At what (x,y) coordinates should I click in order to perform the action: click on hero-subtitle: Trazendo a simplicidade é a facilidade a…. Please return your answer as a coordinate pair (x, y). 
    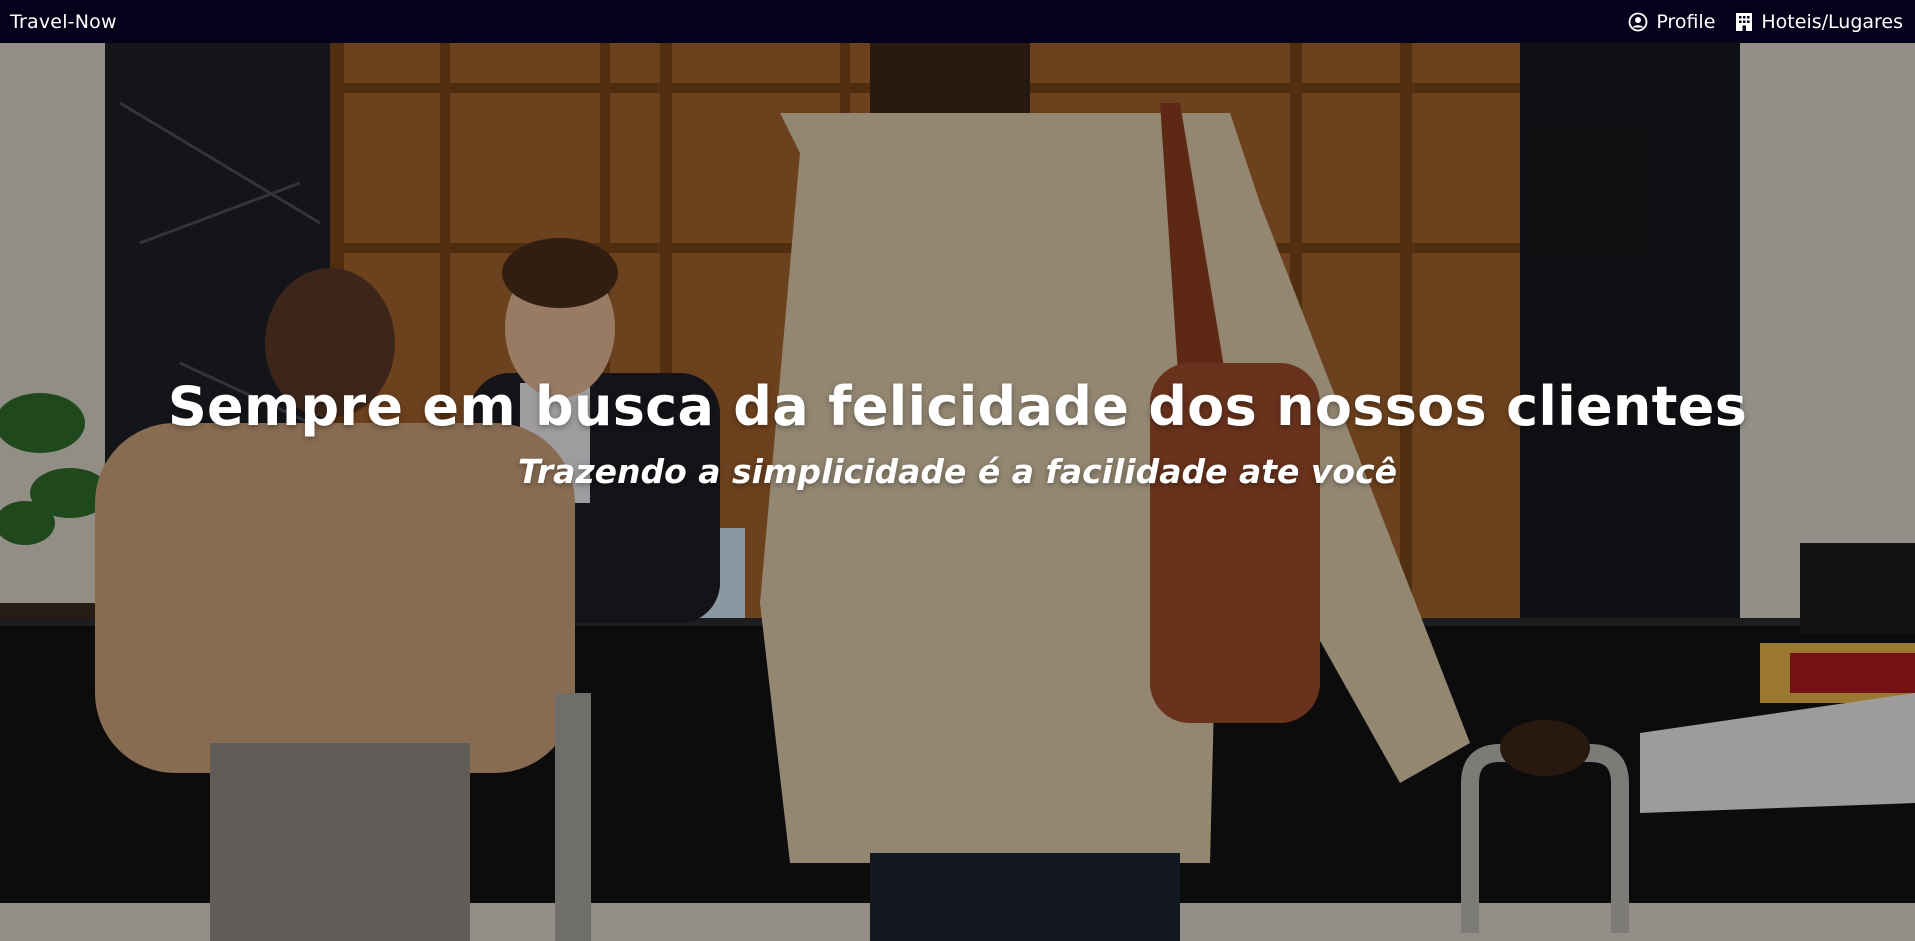
    Looking at the image, I should click on (957, 471).